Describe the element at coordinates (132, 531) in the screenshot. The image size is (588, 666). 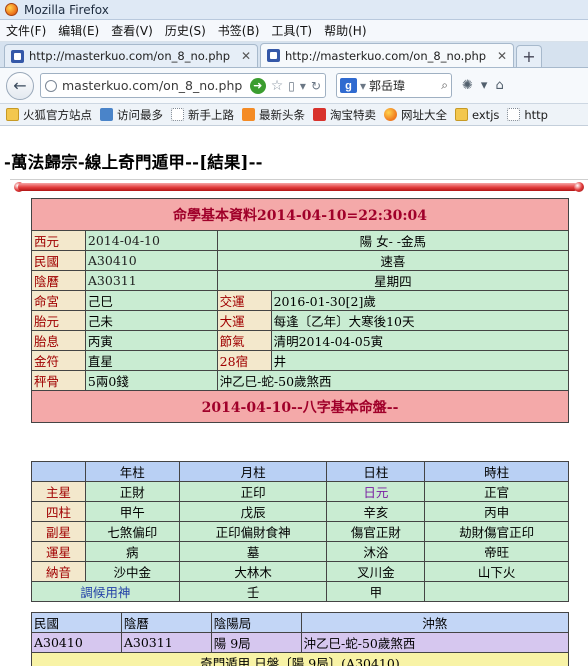
I see `bazi-cell: 七煞偏印` at that location.